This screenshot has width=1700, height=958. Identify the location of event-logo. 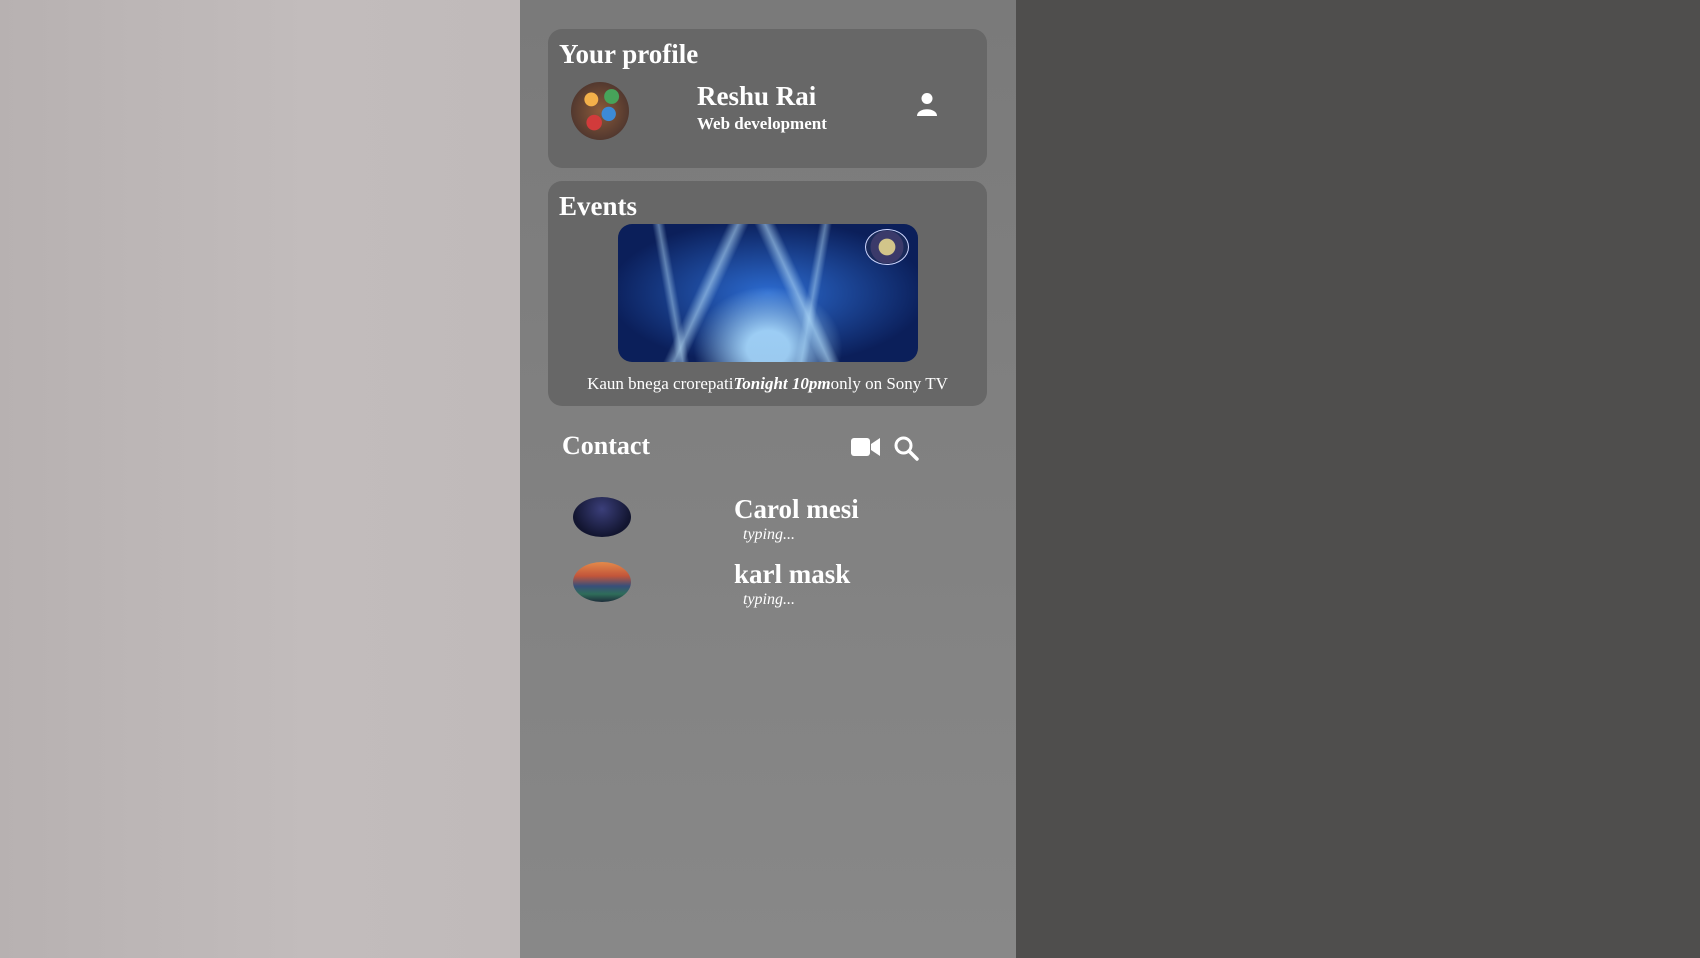
(887, 247).